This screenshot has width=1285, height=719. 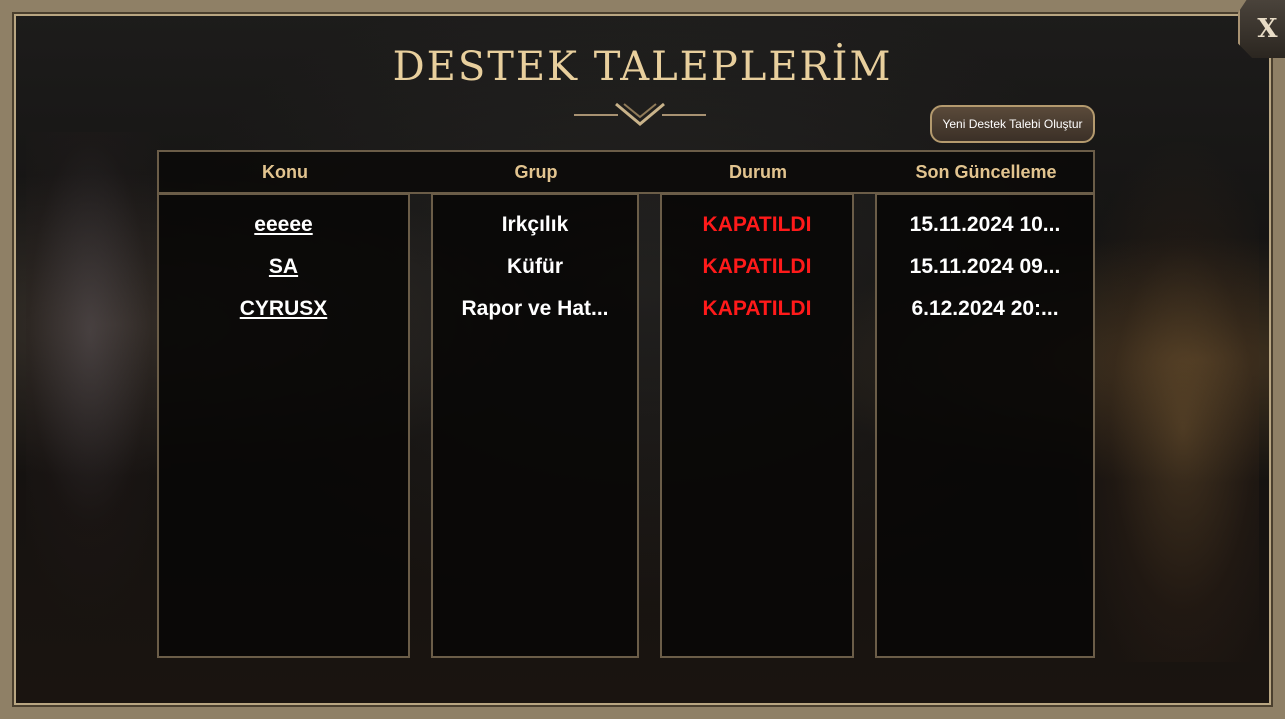 What do you see at coordinates (1267, 29) in the screenshot?
I see `close-icon: X` at bounding box center [1267, 29].